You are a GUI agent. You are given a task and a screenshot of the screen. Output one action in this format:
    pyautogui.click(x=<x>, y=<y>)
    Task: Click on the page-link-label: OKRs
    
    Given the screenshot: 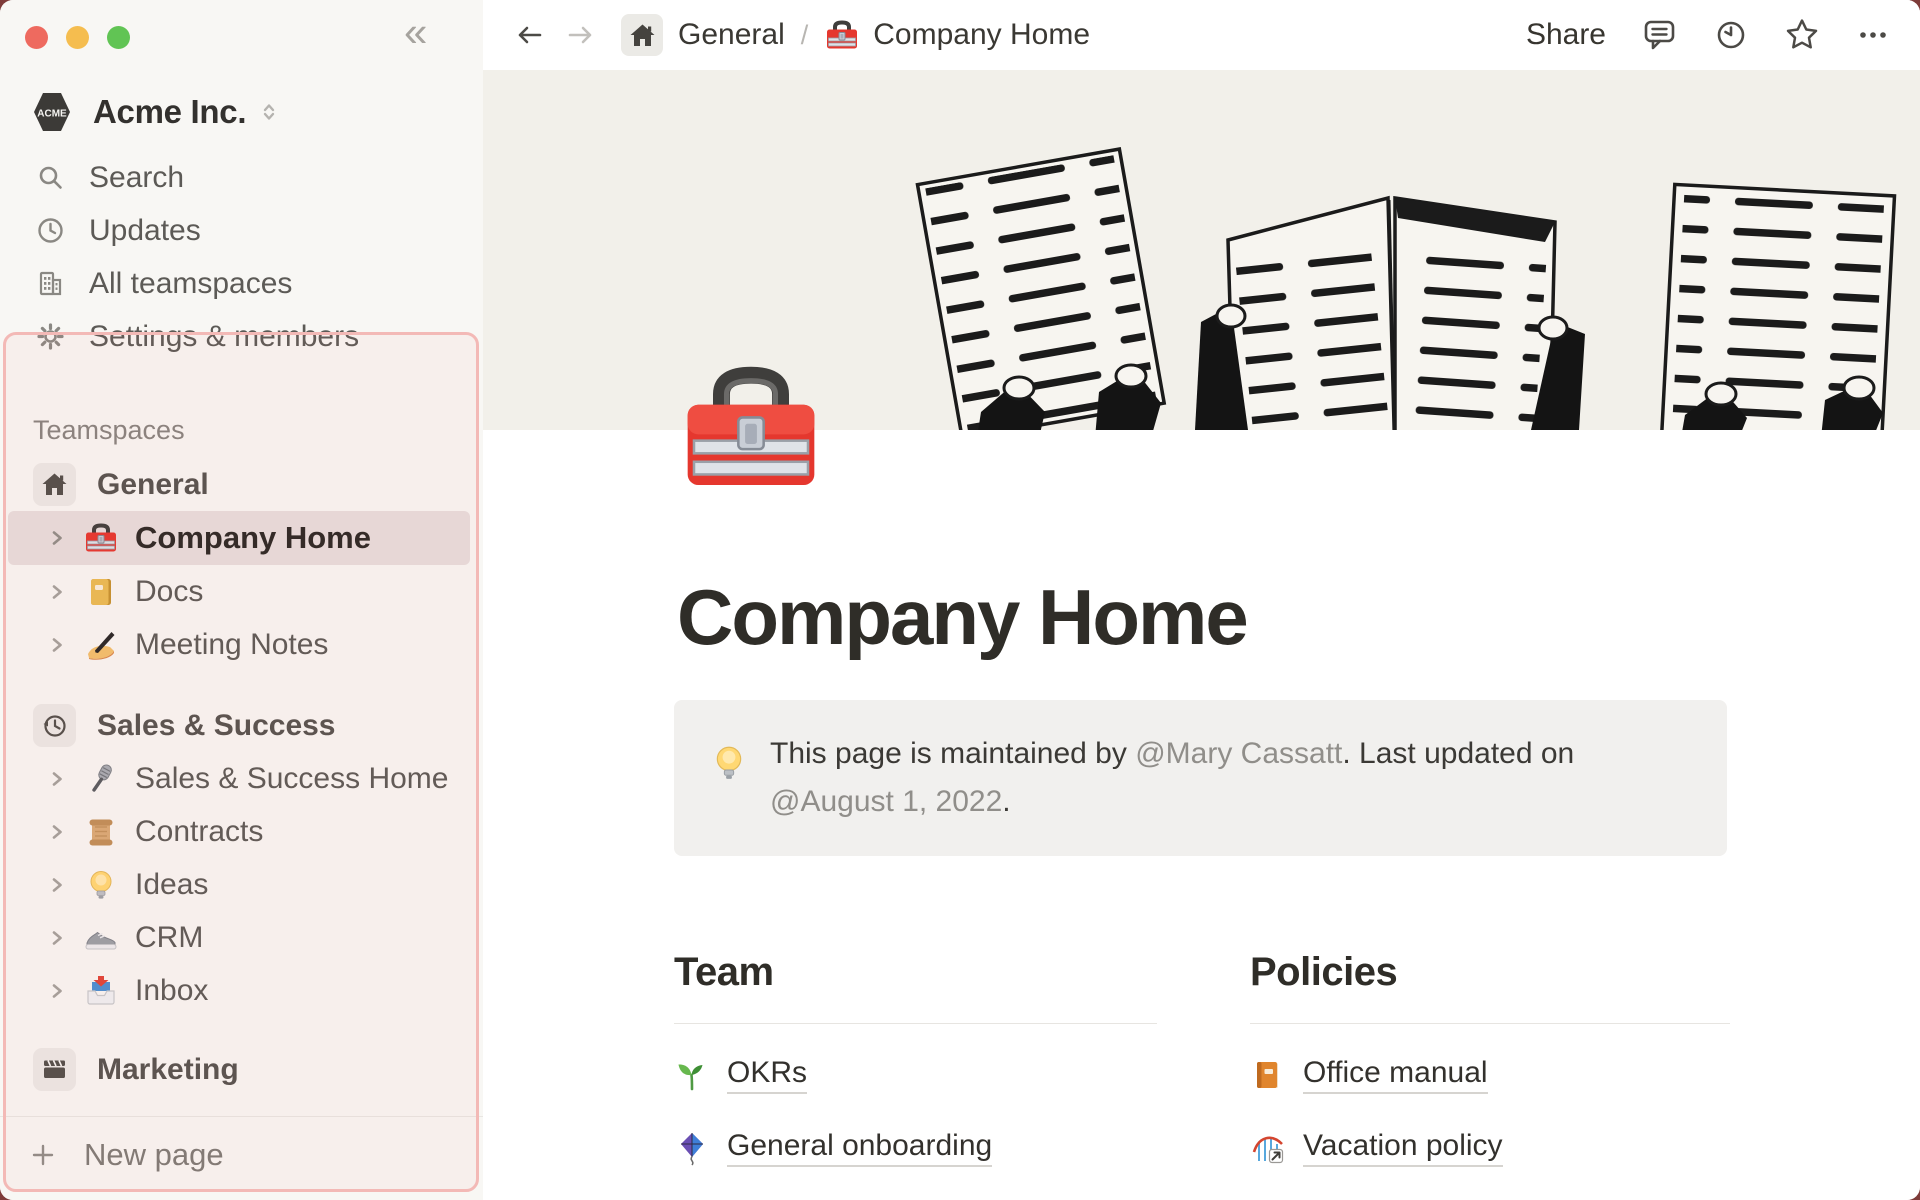 What is the action you would take?
    pyautogui.click(x=767, y=1075)
    